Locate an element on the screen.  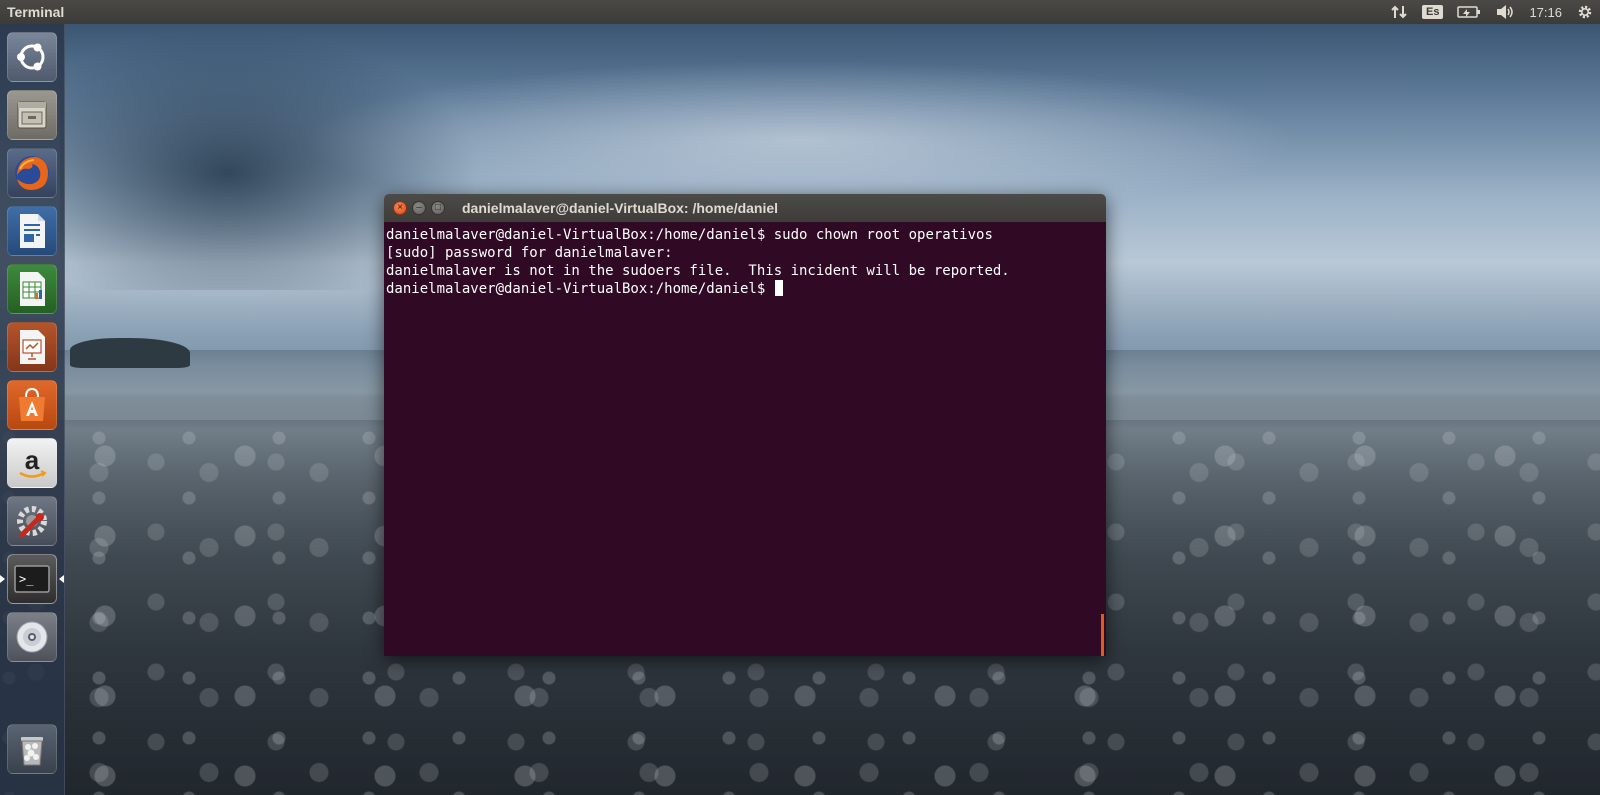
launcher-amazon: a is located at coordinates (32, 463).